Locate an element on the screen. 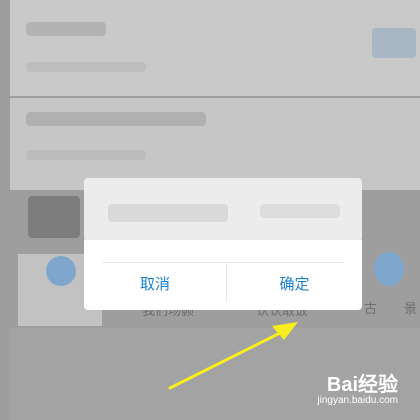  watermark-url: jingyan.baidu.com is located at coordinates (357, 400).